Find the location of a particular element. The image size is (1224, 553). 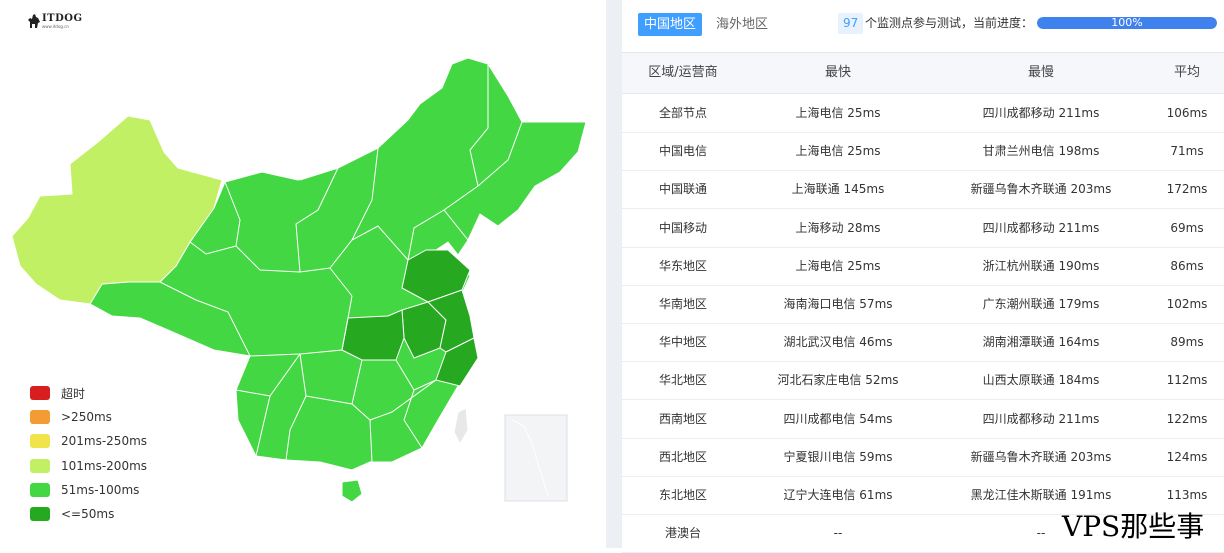

legend-item: >250ms is located at coordinates (88, 417).